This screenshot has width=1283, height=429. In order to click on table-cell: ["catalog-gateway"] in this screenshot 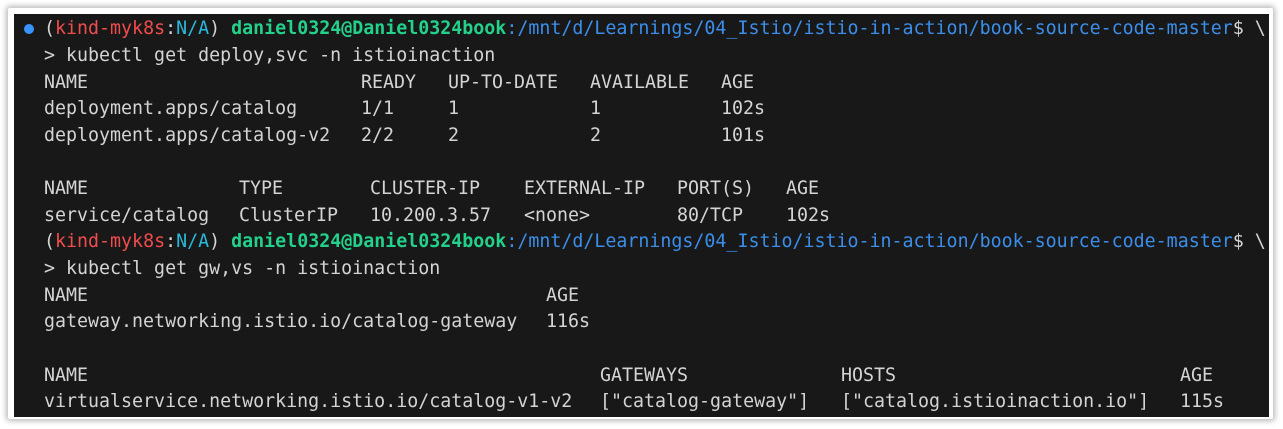, I will do `click(705, 401)`.